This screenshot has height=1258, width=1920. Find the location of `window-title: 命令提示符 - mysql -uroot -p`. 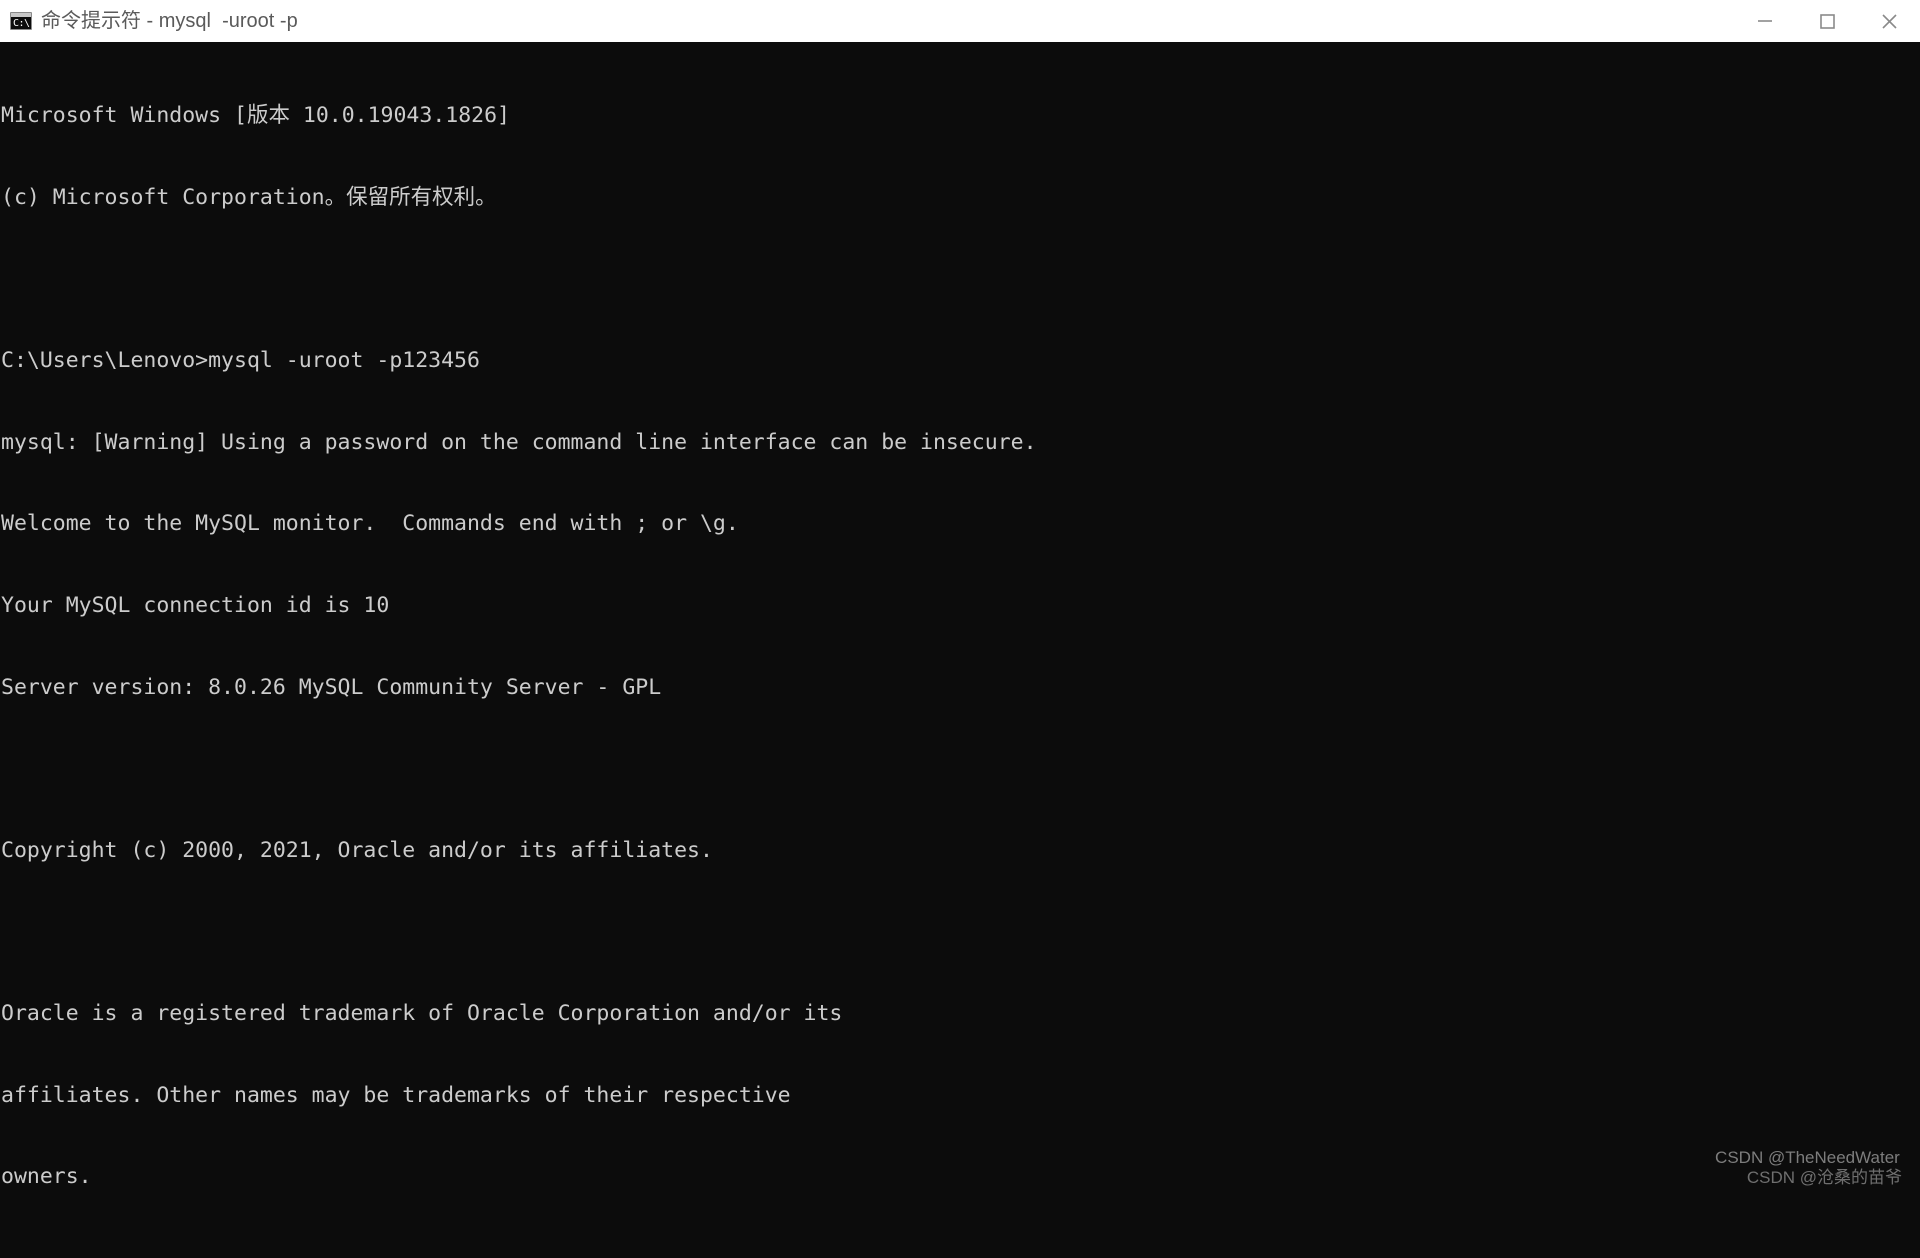

window-title: 命令提示符 - mysql -uroot -p is located at coordinates (169, 20).